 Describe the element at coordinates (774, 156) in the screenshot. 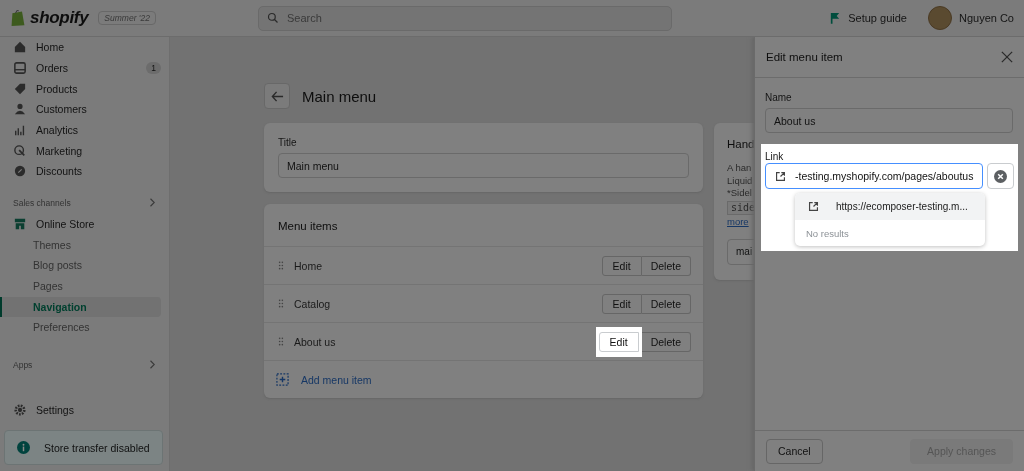

I see `field-label: Link` at that location.